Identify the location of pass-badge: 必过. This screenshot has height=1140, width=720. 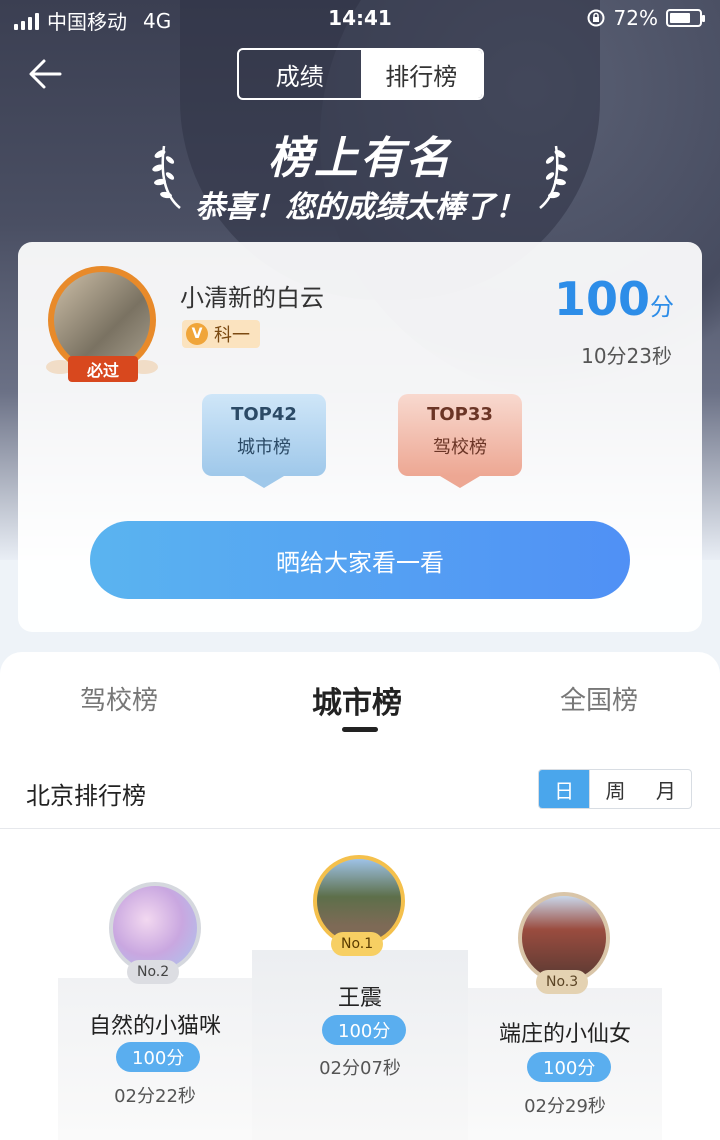
(103, 369).